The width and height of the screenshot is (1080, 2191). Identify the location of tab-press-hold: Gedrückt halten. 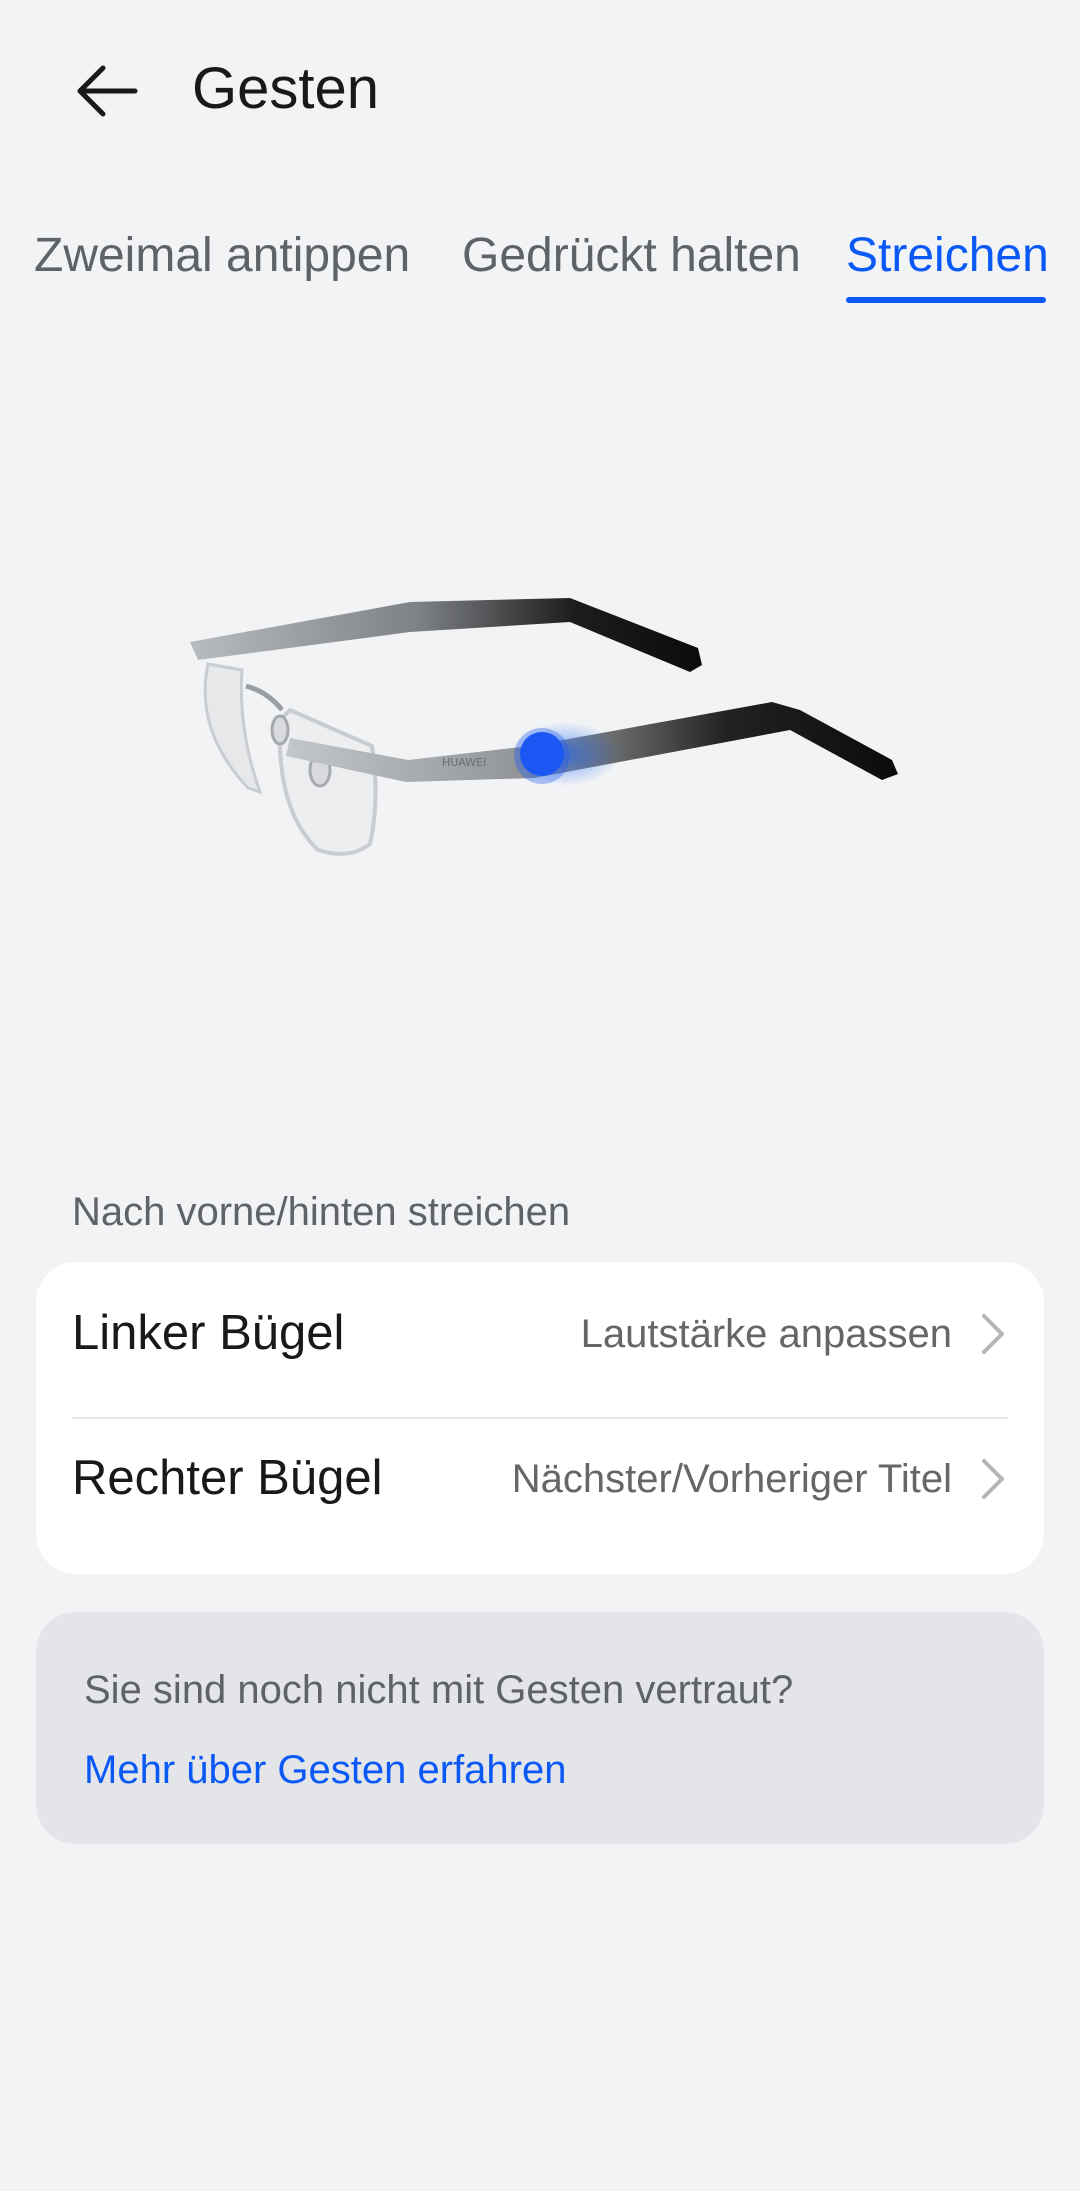
(631, 256).